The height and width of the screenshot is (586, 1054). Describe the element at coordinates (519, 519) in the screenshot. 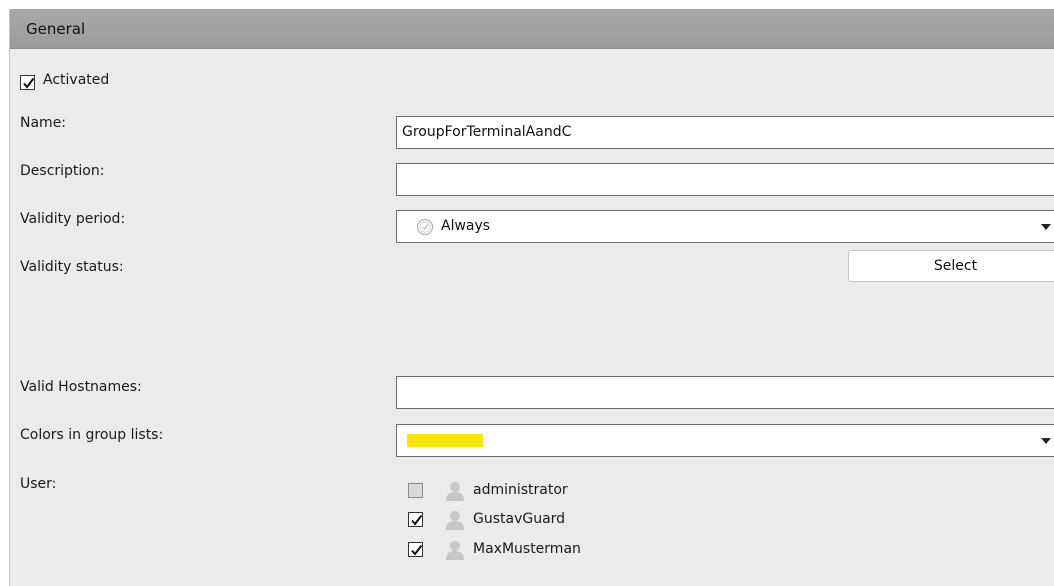

I see `user-name: GustavGuard` at that location.